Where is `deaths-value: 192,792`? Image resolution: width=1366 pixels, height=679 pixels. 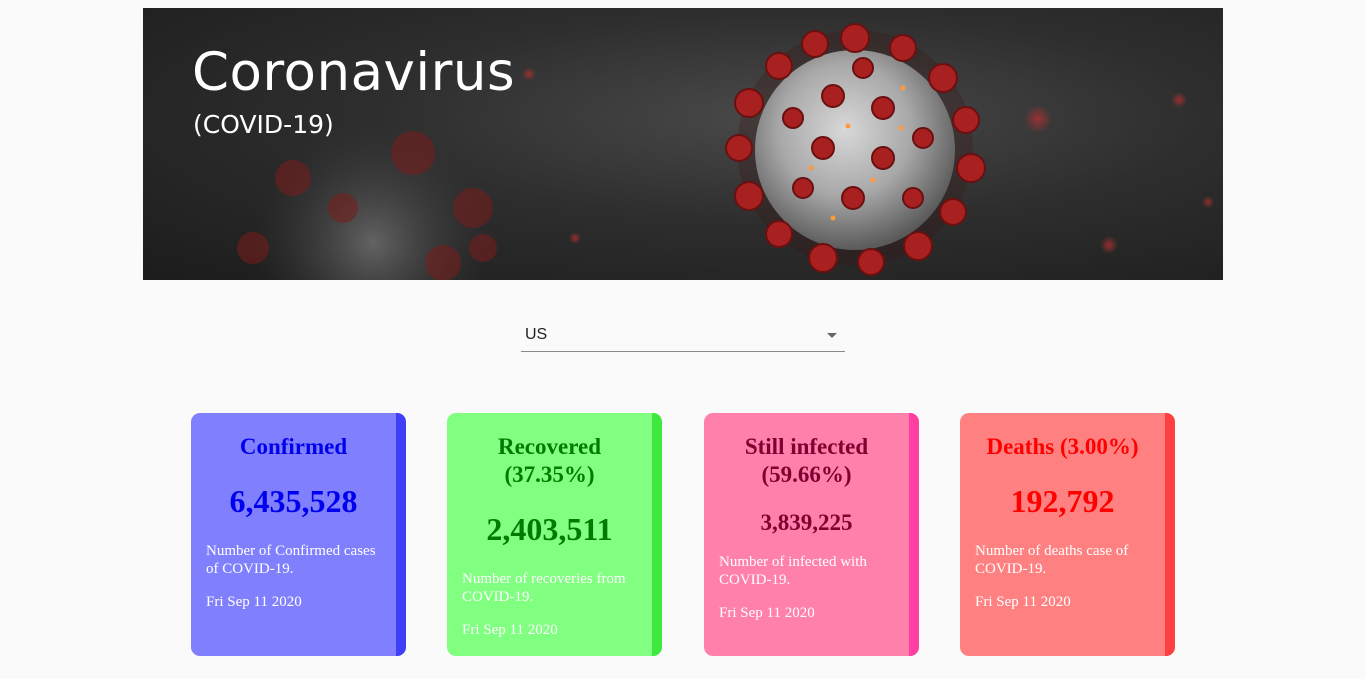 deaths-value: 192,792 is located at coordinates (1062, 501).